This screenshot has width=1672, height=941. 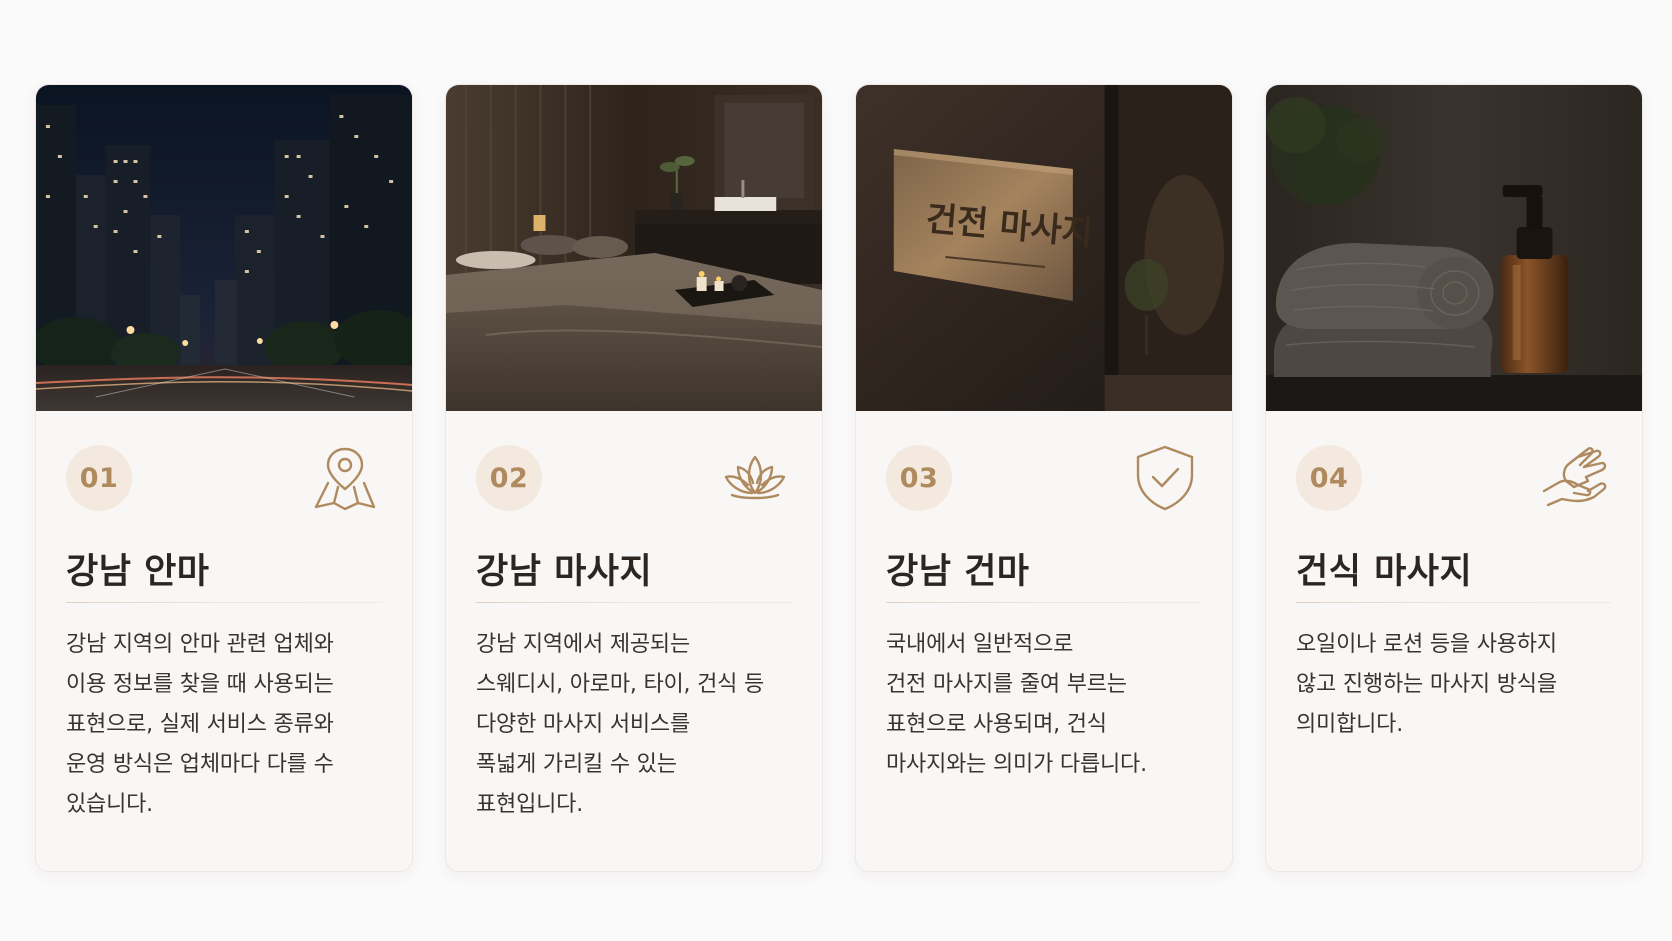 I want to click on signboard-image: 건전 마사지, so click(x=1044, y=248).